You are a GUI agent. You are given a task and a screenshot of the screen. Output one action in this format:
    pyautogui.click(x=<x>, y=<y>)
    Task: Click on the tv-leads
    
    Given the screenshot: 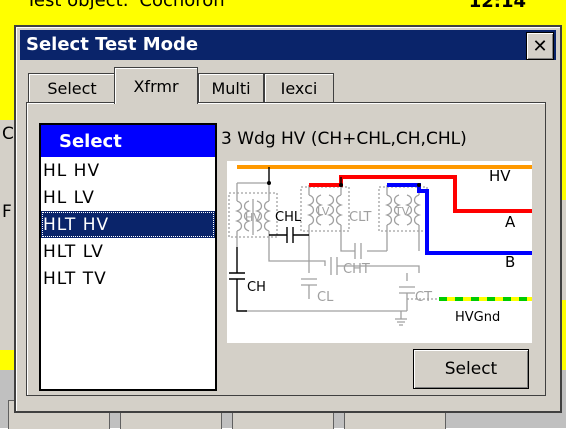 What is the action you would take?
    pyautogui.click(x=403, y=218)
    